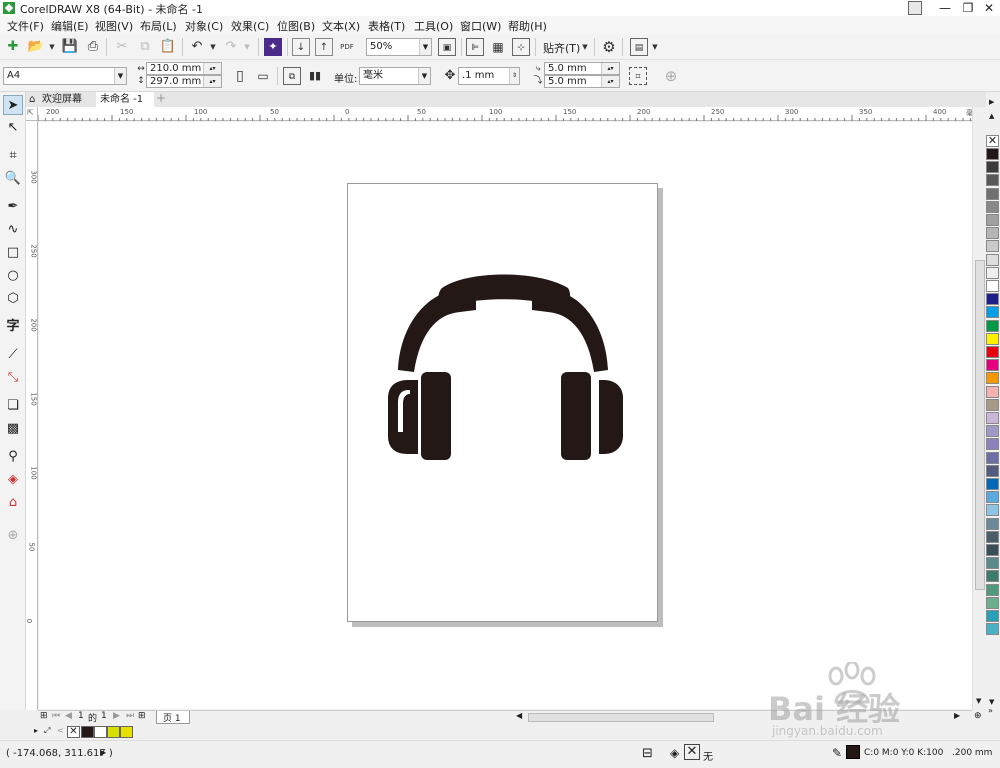 The image size is (1000, 768). I want to click on current-page-icon: ▮▮, so click(315, 76).